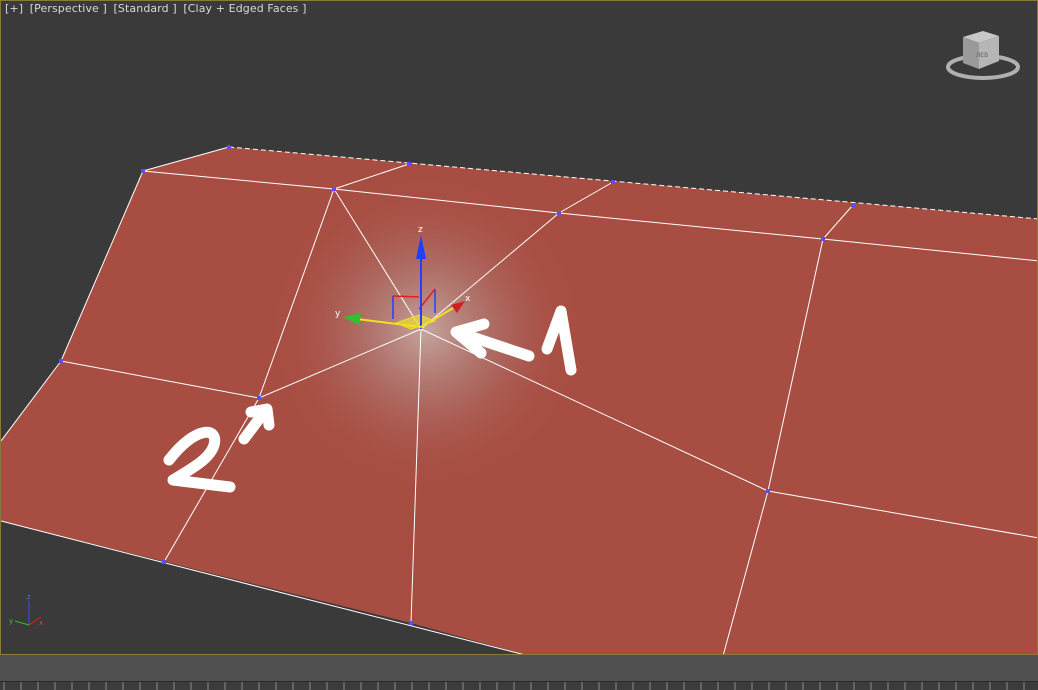  Describe the element at coordinates (11, 621) in the screenshot. I see `svg-text: y` at that location.